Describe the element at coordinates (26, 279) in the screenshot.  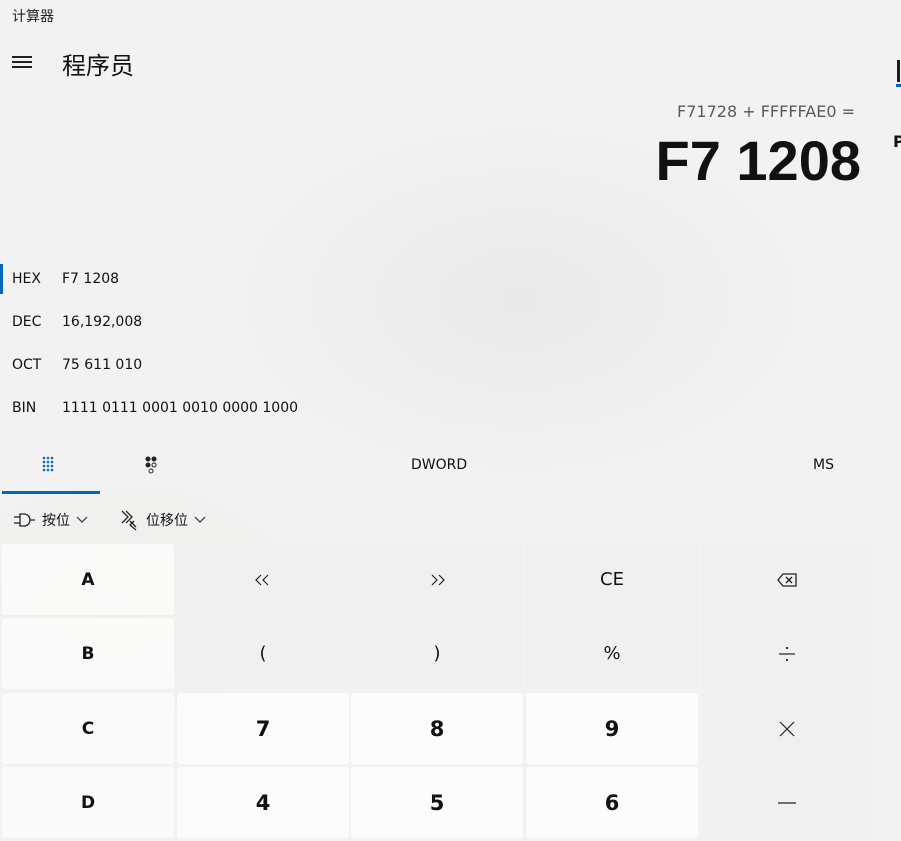
I see `radix-label-hex: HEX` at that location.